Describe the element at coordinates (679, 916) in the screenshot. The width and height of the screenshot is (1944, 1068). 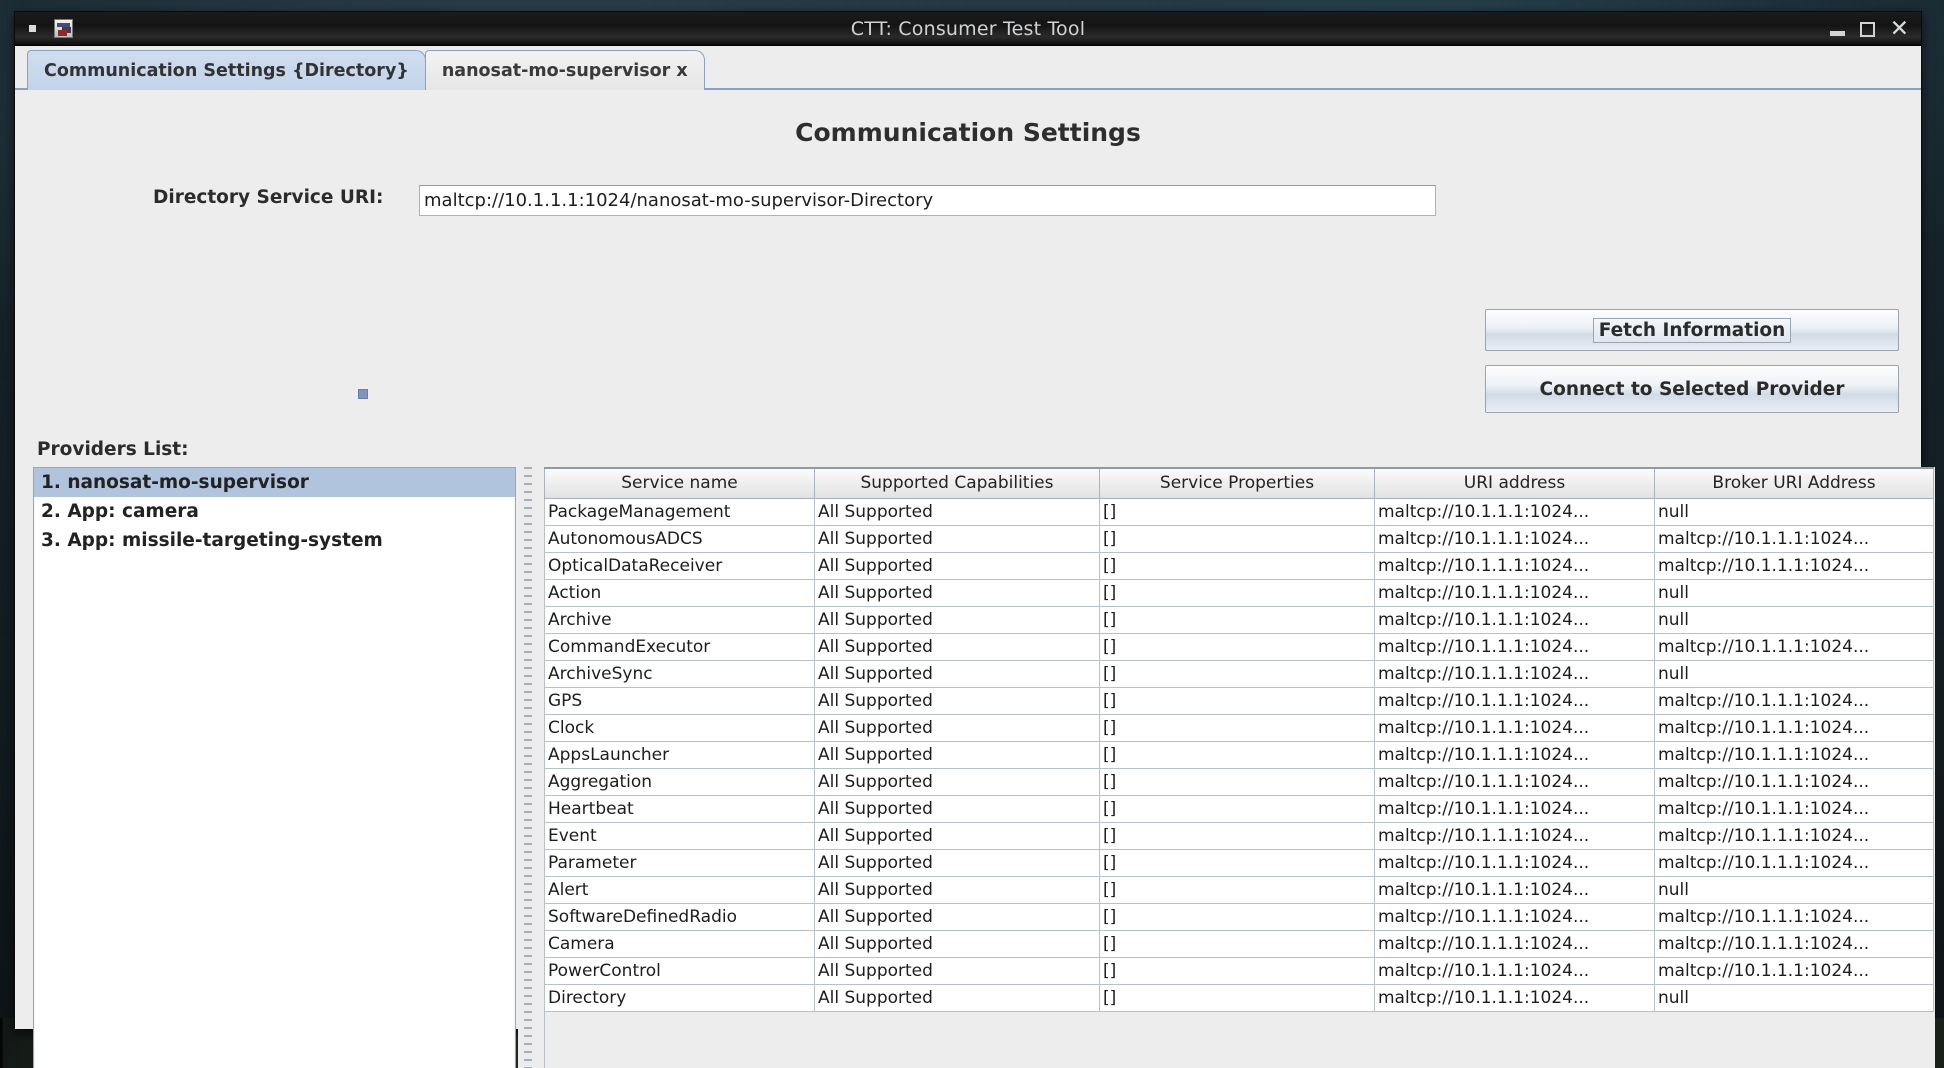
I see `table-cell: SoftwareDefinedRadio` at that location.